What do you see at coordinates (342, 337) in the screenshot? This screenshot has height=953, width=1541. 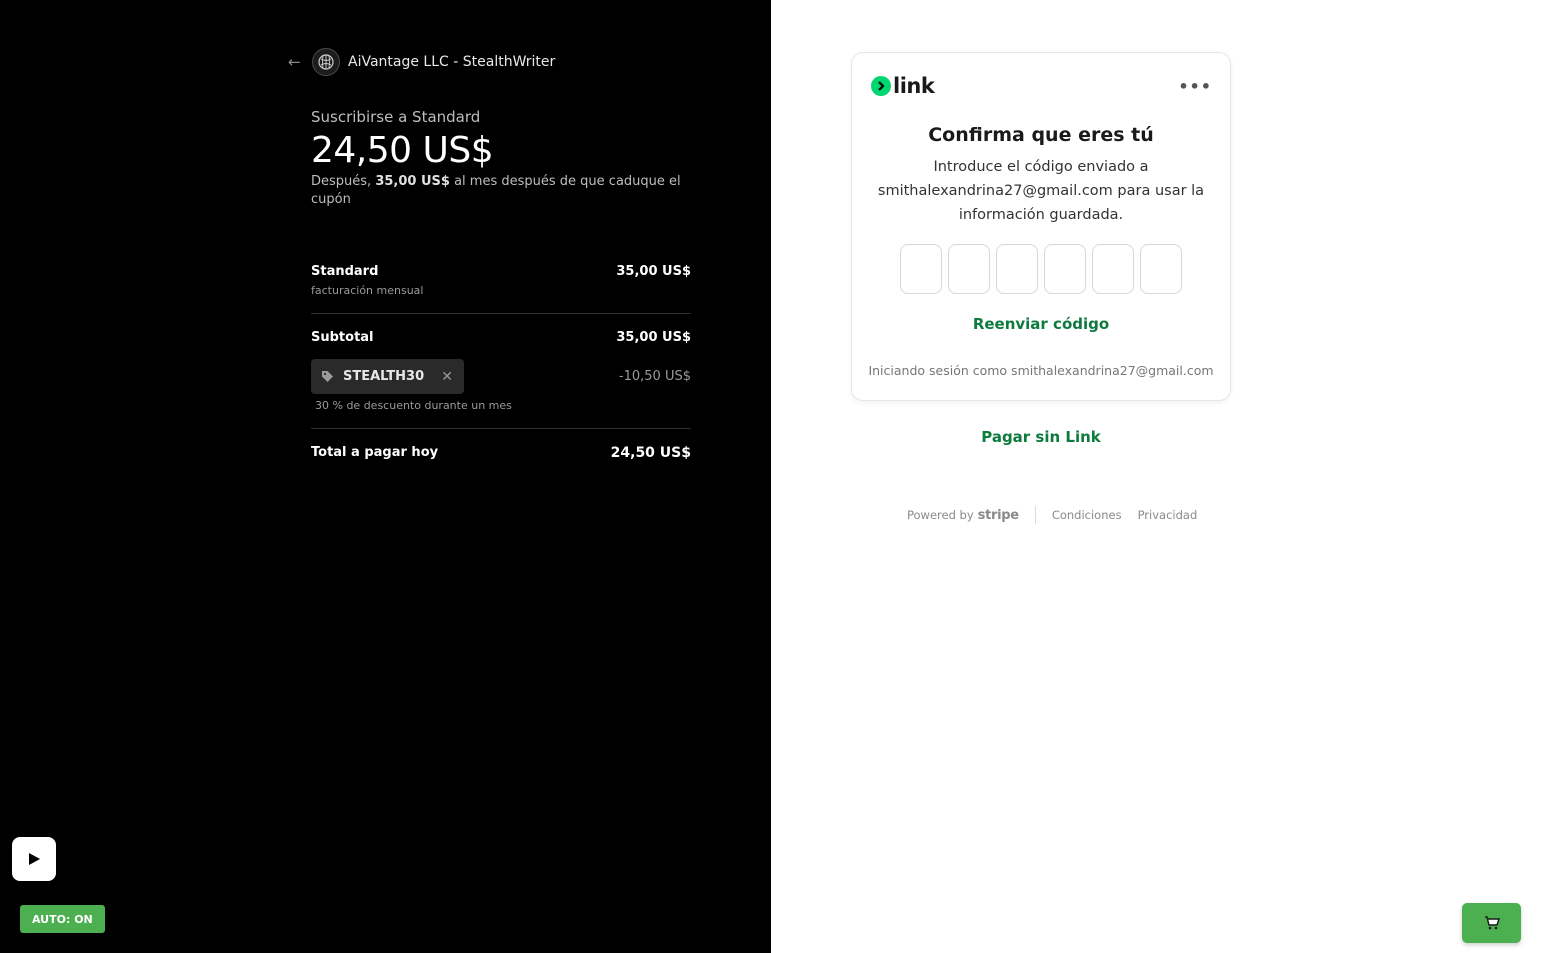 I see `subtotal-label: Subtotal` at bounding box center [342, 337].